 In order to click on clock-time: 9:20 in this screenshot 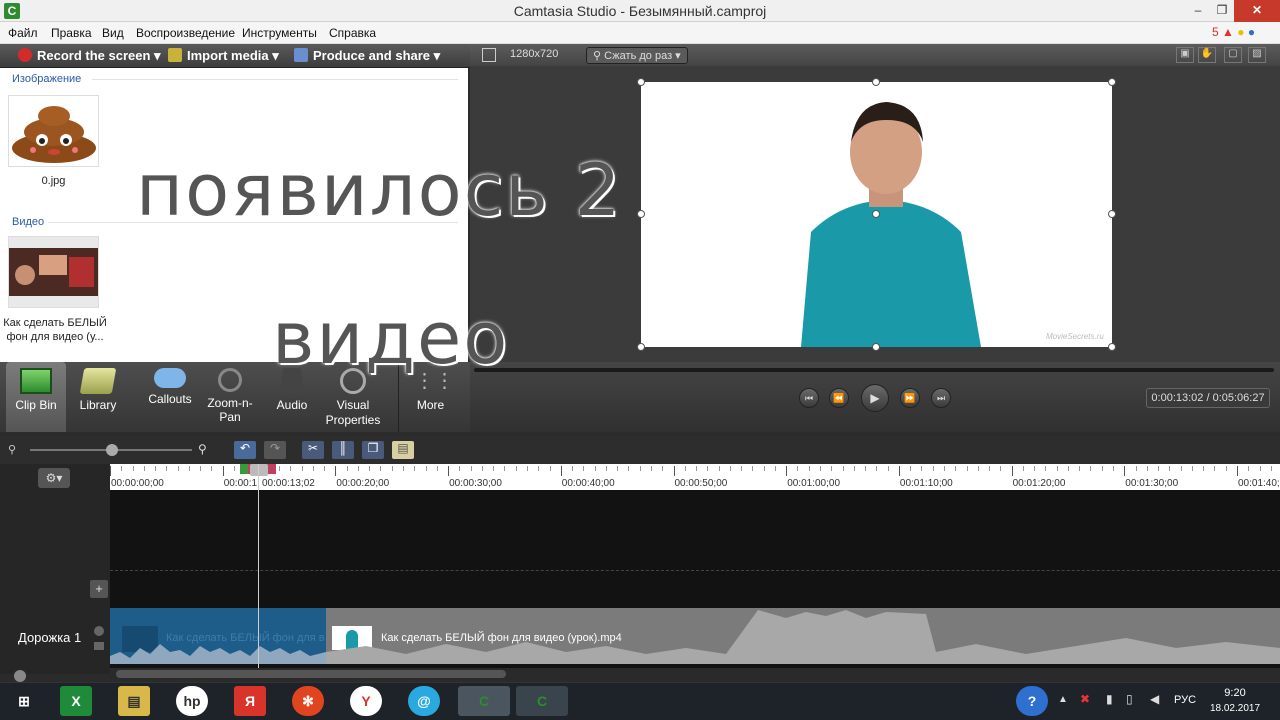, I will do `click(1235, 693)`.